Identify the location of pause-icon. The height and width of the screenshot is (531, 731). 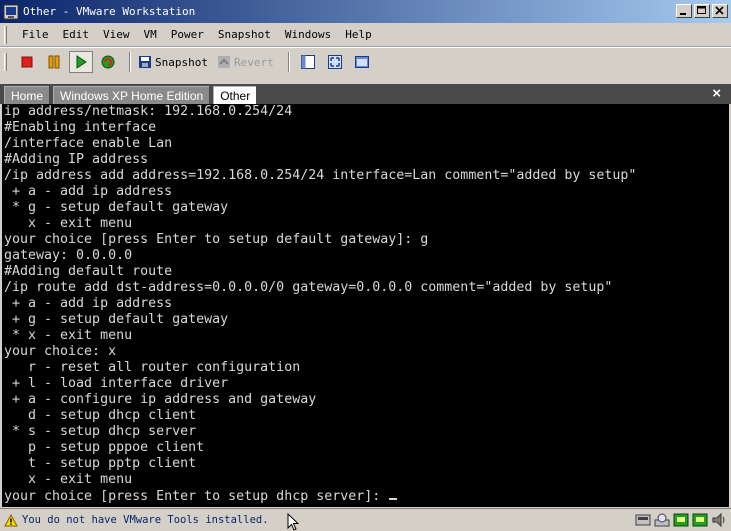
(54, 62).